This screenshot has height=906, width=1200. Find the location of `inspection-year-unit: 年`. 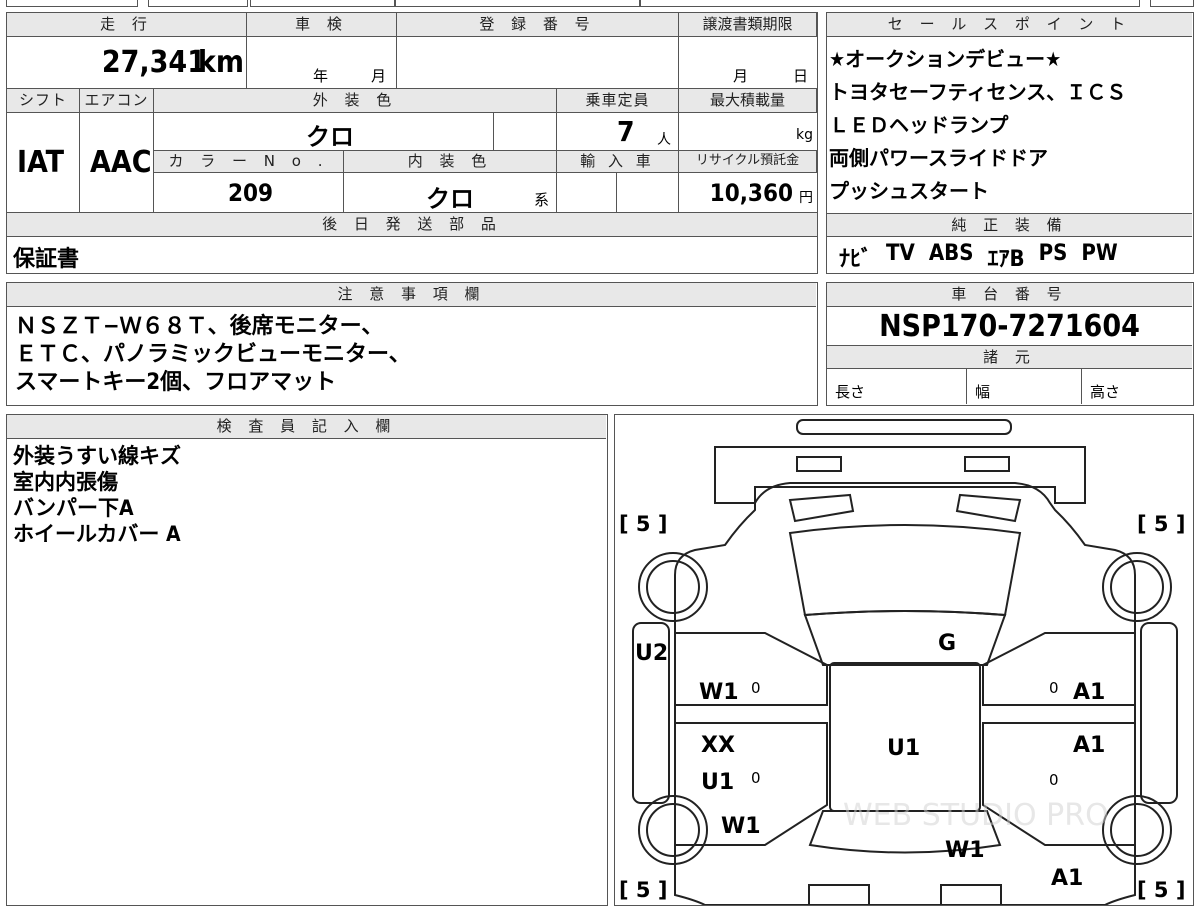

inspection-year-unit: 年 is located at coordinates (321, 76).